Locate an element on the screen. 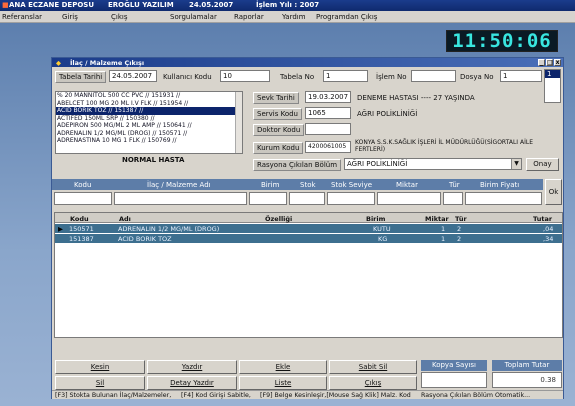  dosya-no-list: 1 is located at coordinates (552, 86).